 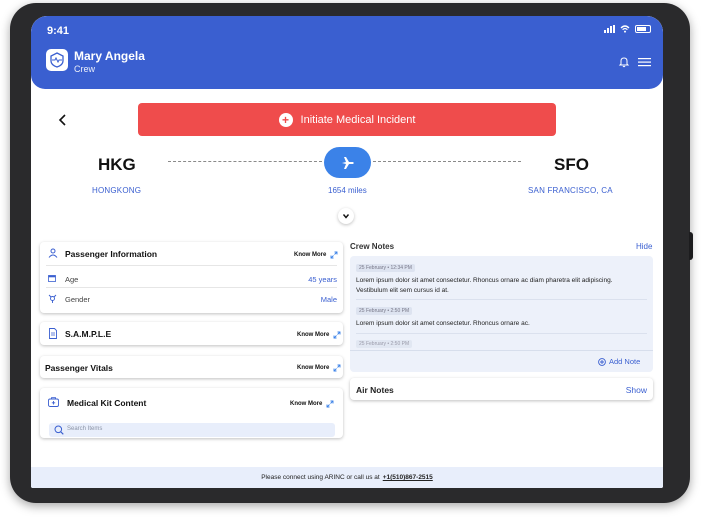 I want to click on plus-circle-icon, so click(x=602, y=361).